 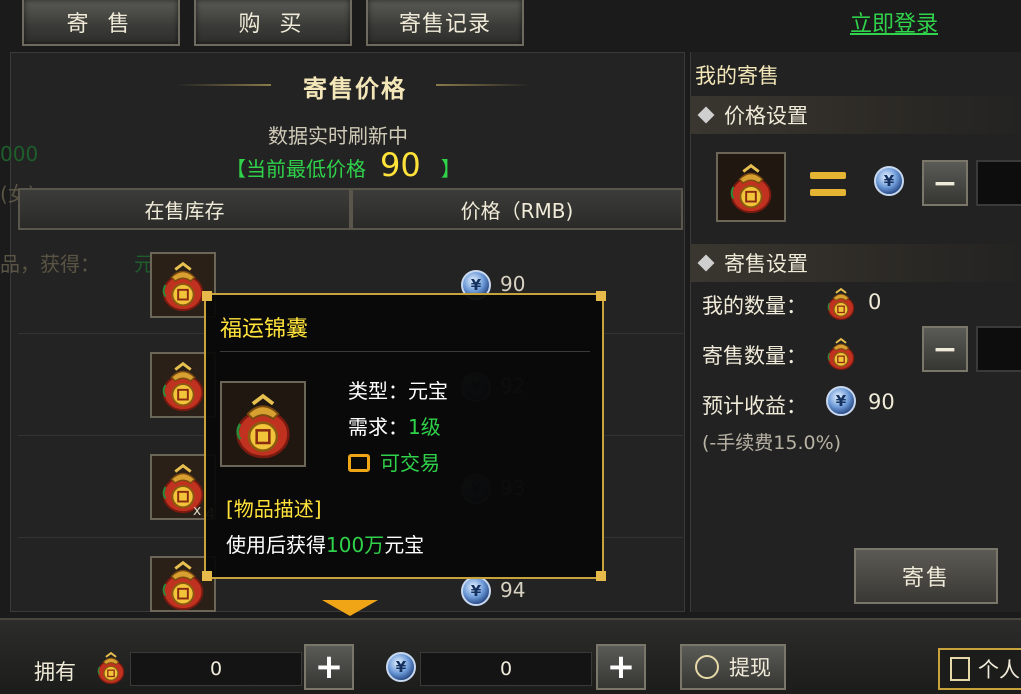 I want to click on lowest-price-suffix: 】, so click(x=450, y=169).